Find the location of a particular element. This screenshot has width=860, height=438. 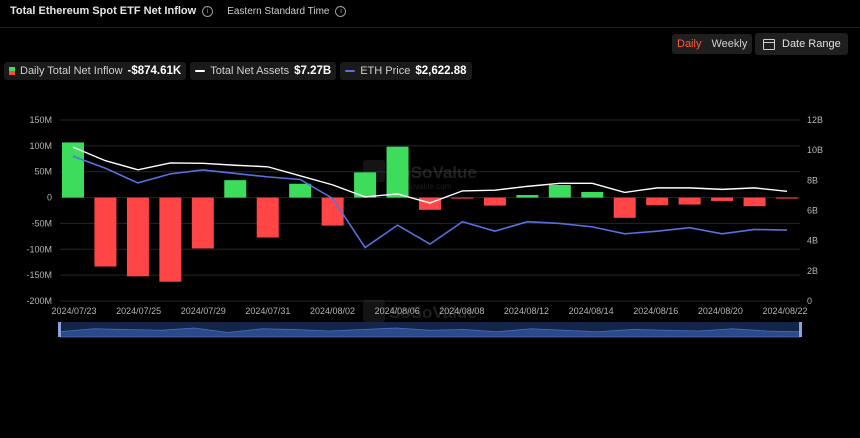

x-tick-label: 2024/07/29 is located at coordinates (203, 311).